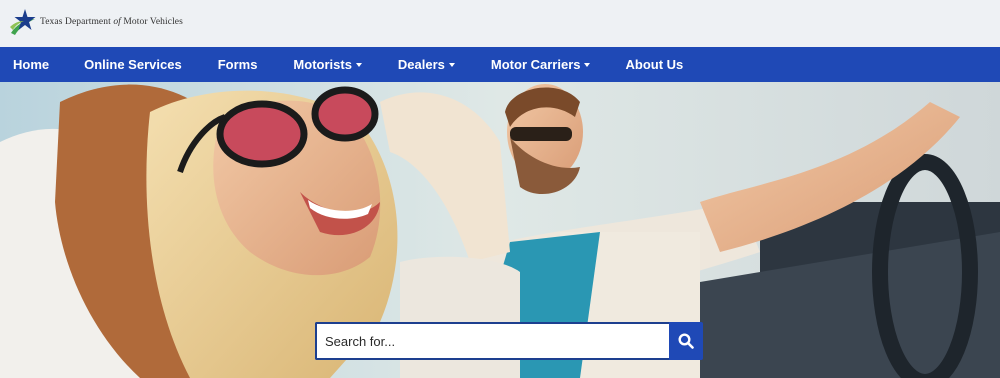 The height and width of the screenshot is (378, 1000). I want to click on search-box, so click(492, 341).